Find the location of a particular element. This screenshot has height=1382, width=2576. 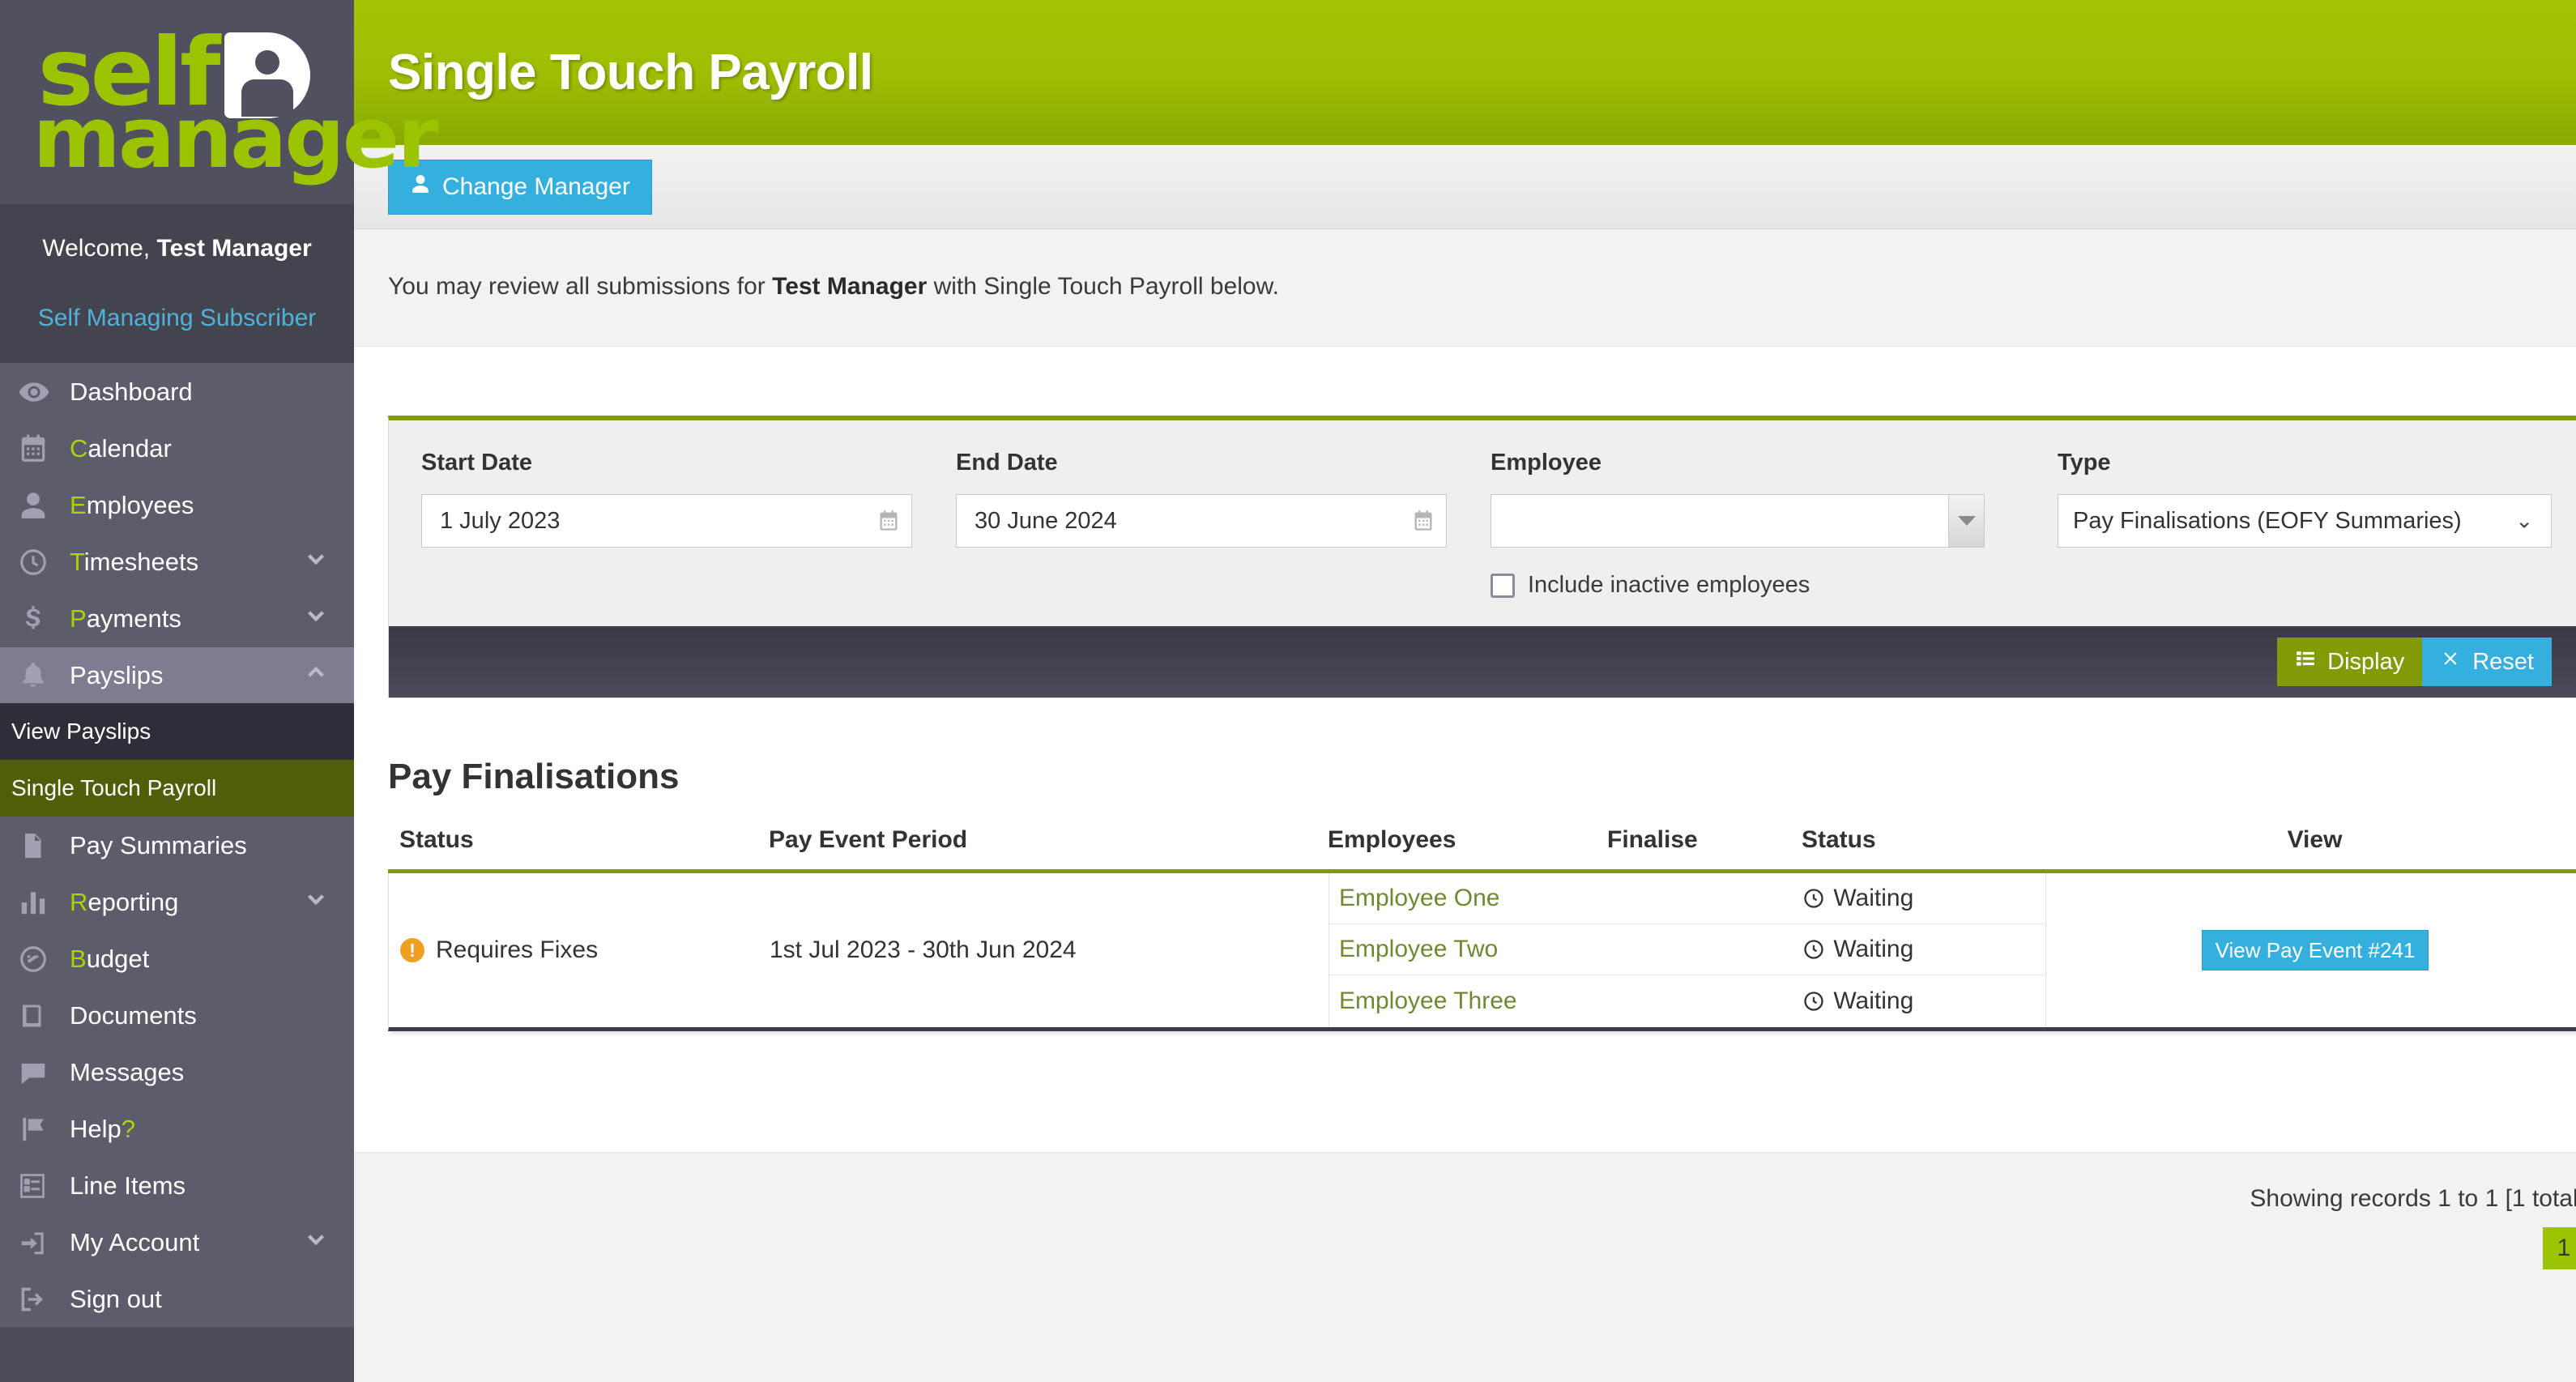

sidebar-item-my-account: My Account is located at coordinates (177, 1242).